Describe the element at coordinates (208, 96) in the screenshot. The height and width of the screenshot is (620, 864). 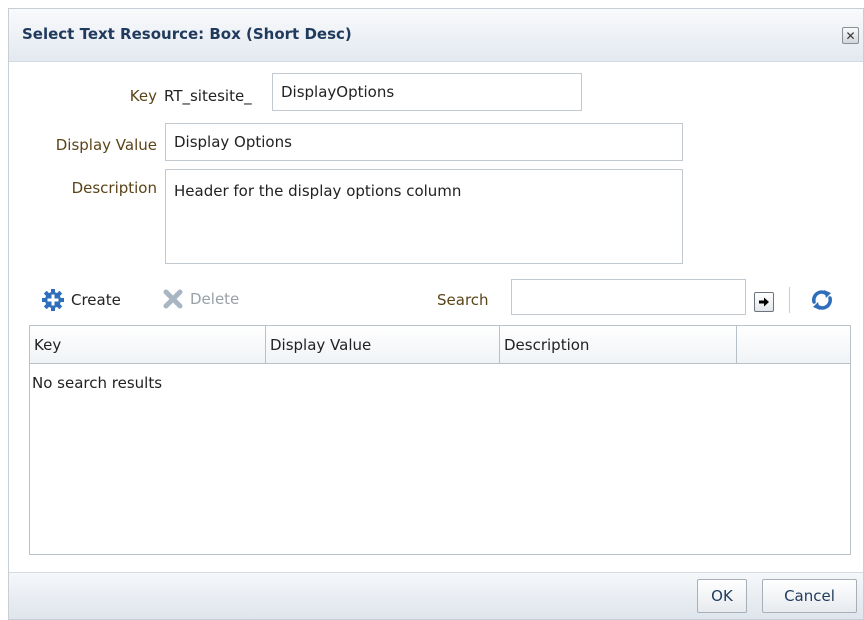
I see `key-prefix: RT_sitesite_` at that location.